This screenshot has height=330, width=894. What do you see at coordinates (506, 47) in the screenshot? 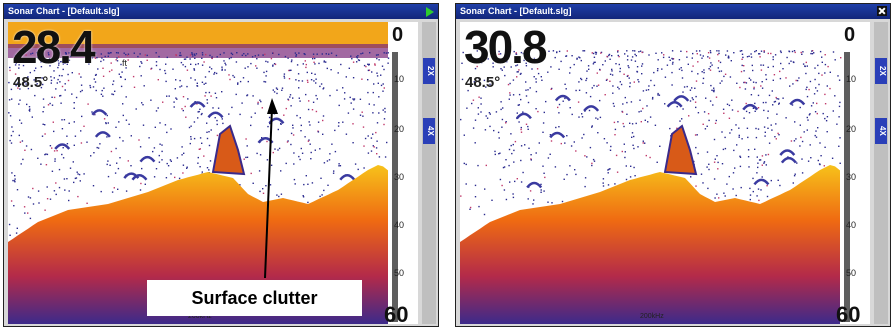
I see `depth-readout: 30.8` at bounding box center [506, 47].